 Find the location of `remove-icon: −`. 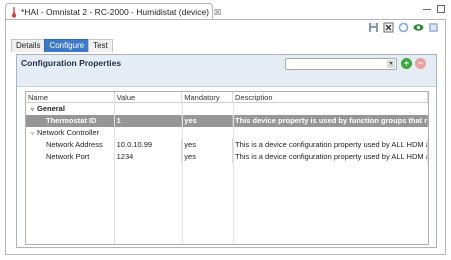

remove-icon: − is located at coordinates (420, 63).